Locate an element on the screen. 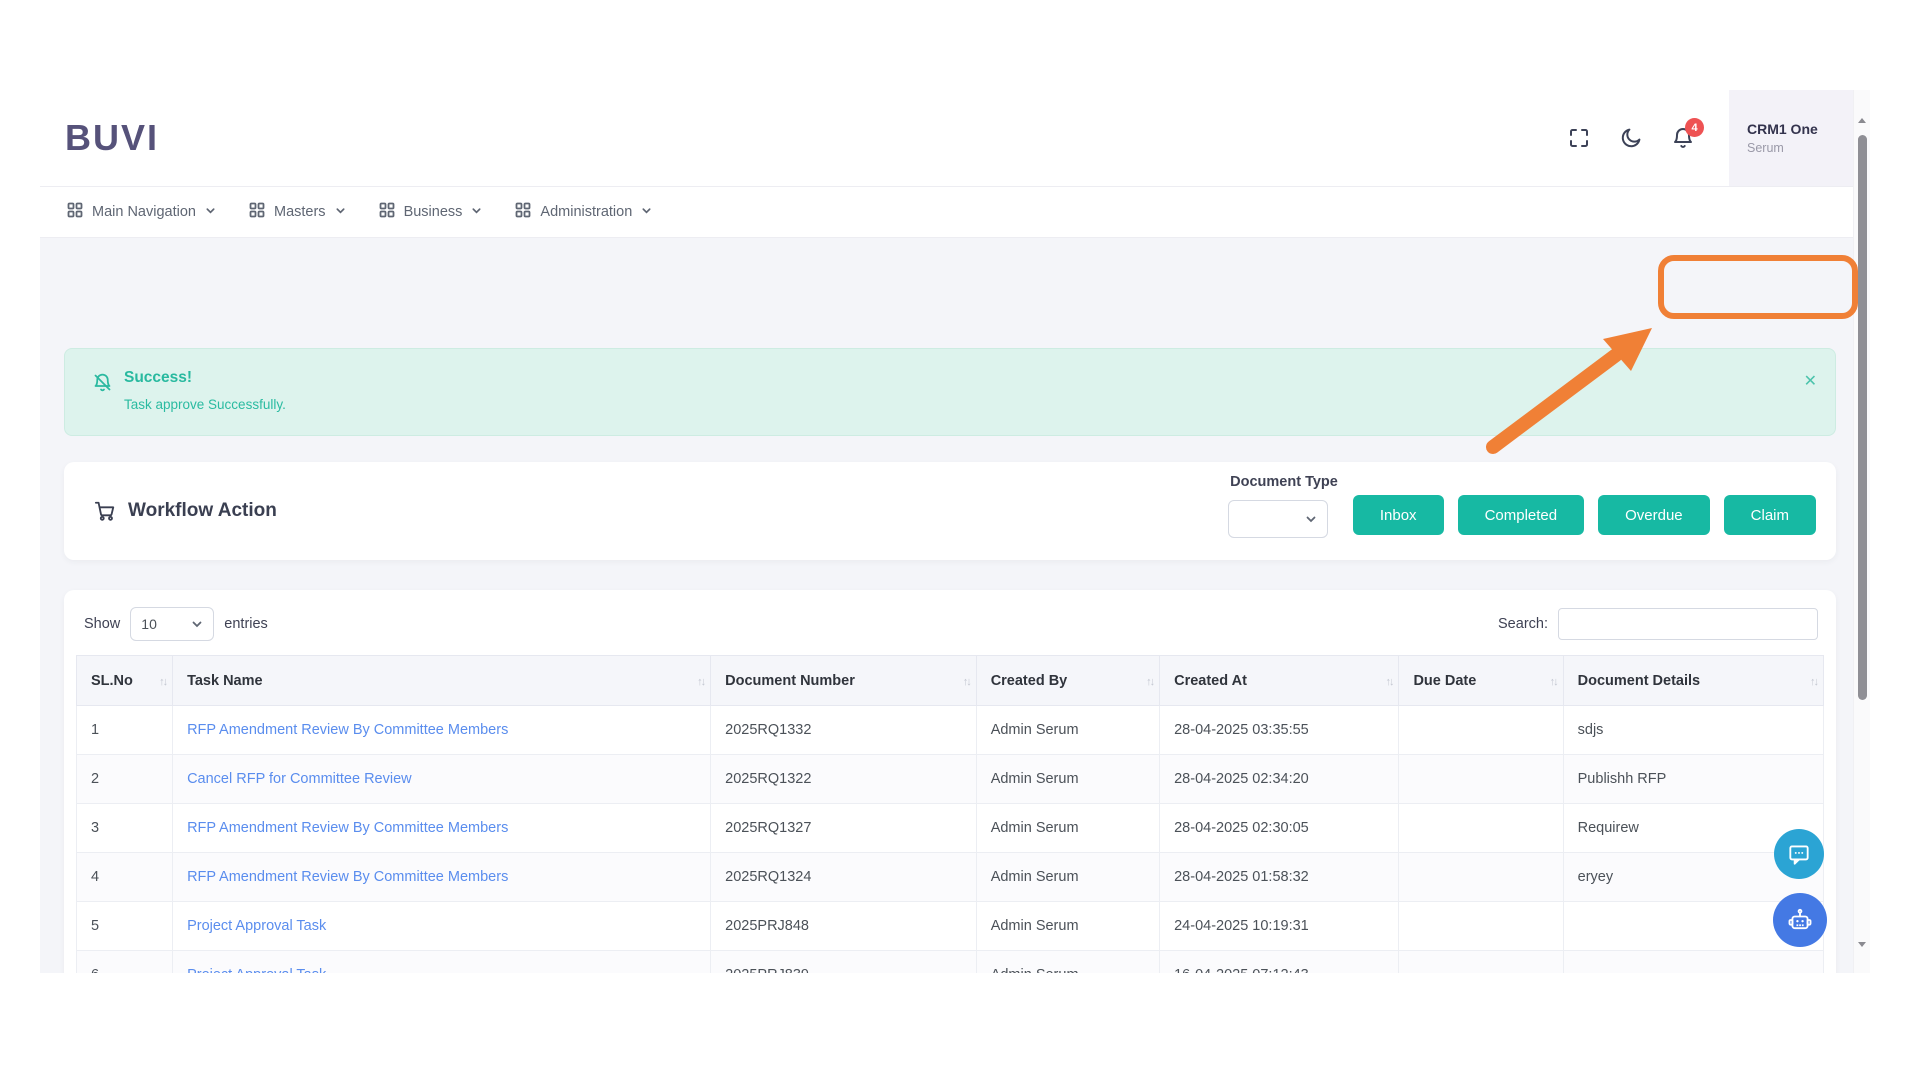  cell-created-at: 24-04-2025 10:19:31 is located at coordinates (1279, 926).